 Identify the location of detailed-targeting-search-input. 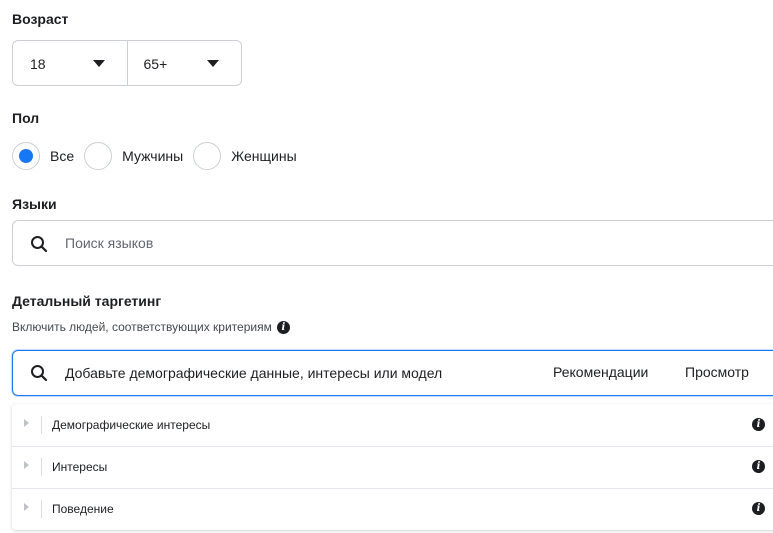
(310, 373).